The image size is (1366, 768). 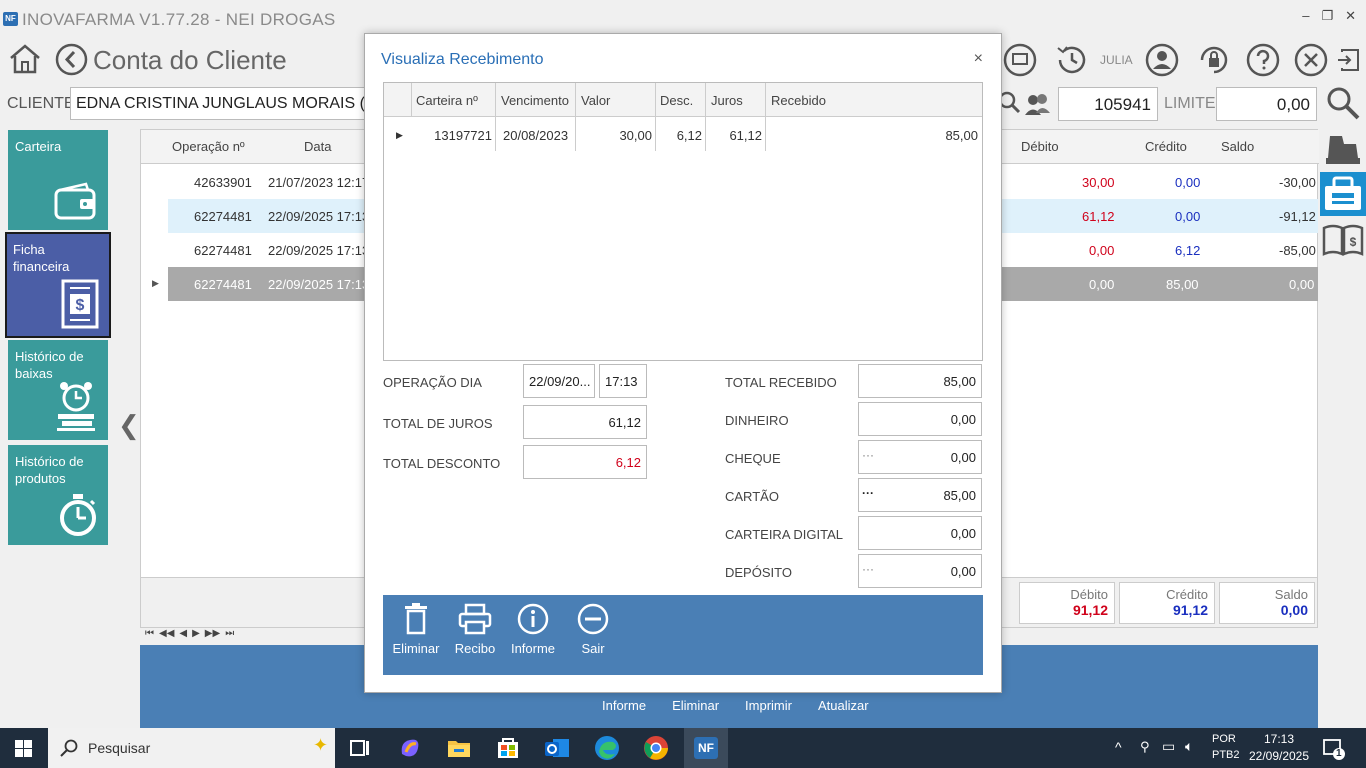 I want to click on tile-ficha-financeira: Ficha financeira $, so click(x=58, y=285).